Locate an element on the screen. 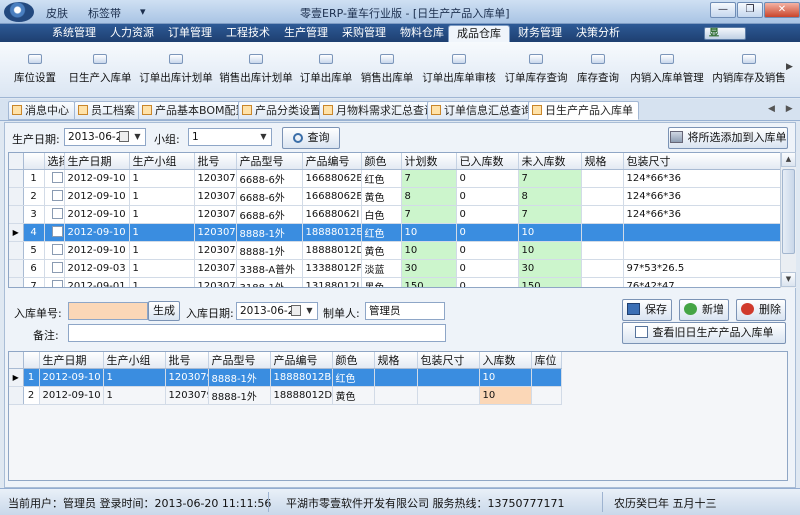  not-received-cell: 8 is located at coordinates (550, 196).